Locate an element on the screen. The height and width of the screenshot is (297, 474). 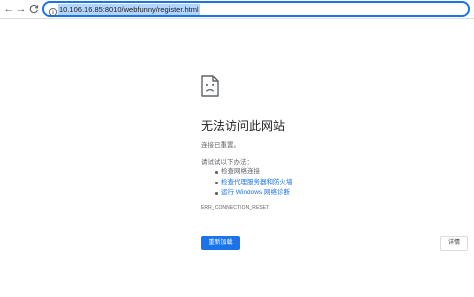
suggestions-list: 检查网络连接 检查代理服务器和防火墙 运行 Windows 网络诊断 is located at coordinates (254, 183).